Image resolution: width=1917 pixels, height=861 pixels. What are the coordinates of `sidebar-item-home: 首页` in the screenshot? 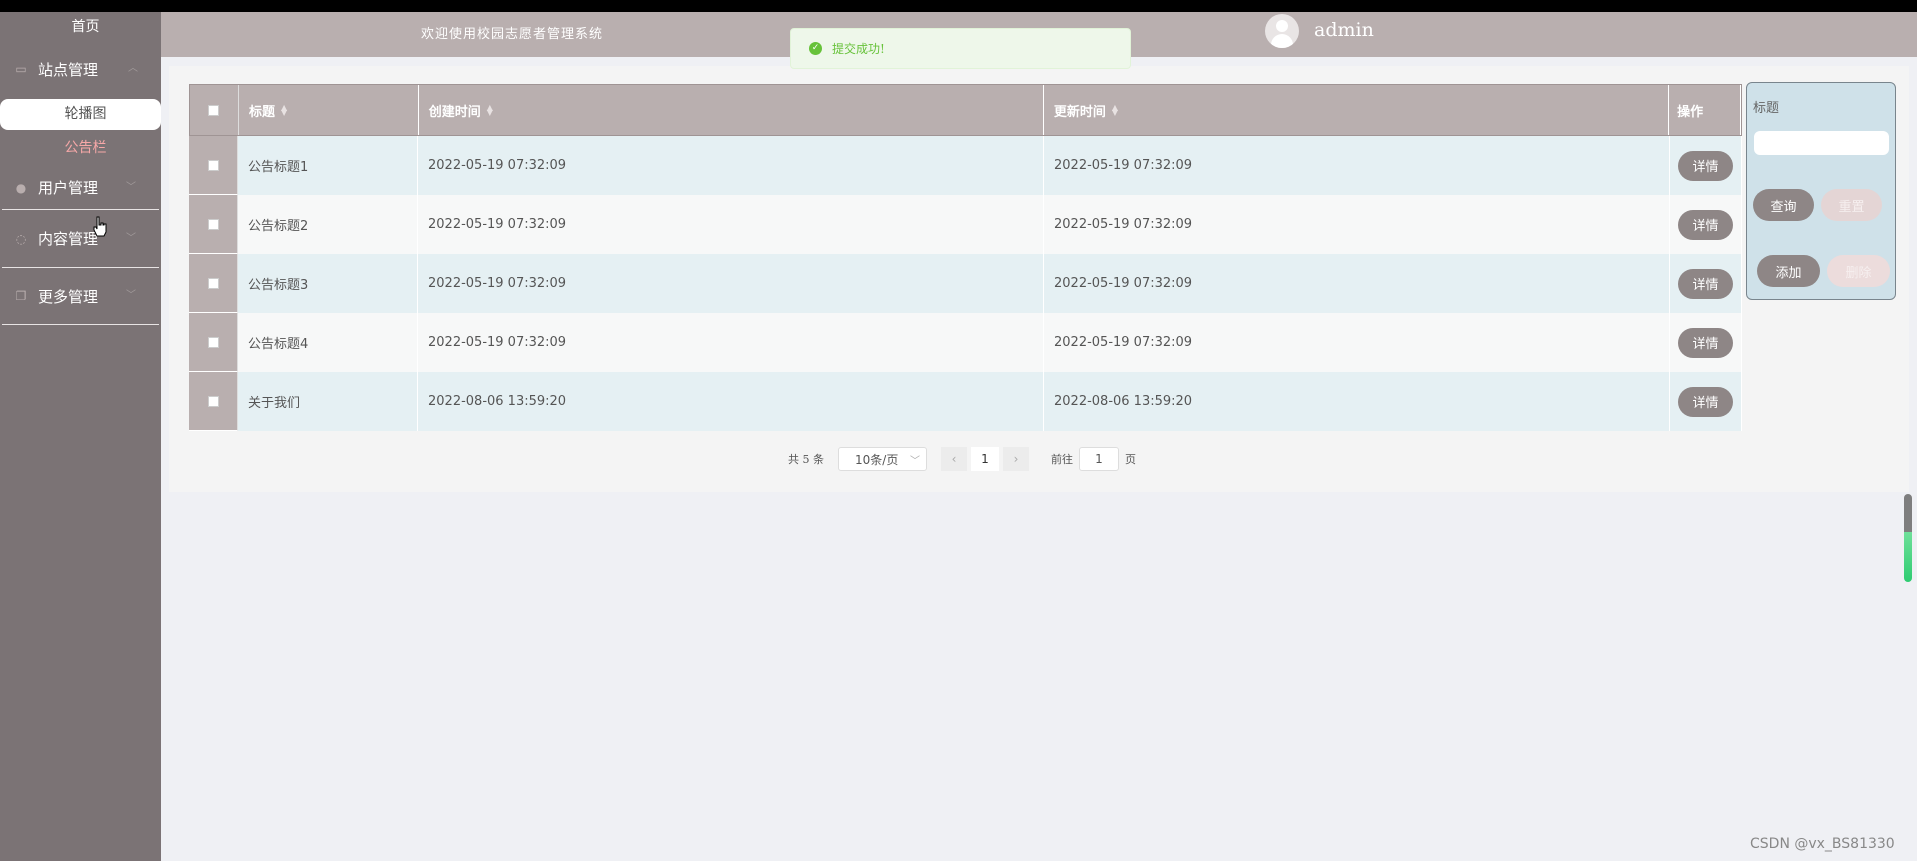 It's located at (80, 27).